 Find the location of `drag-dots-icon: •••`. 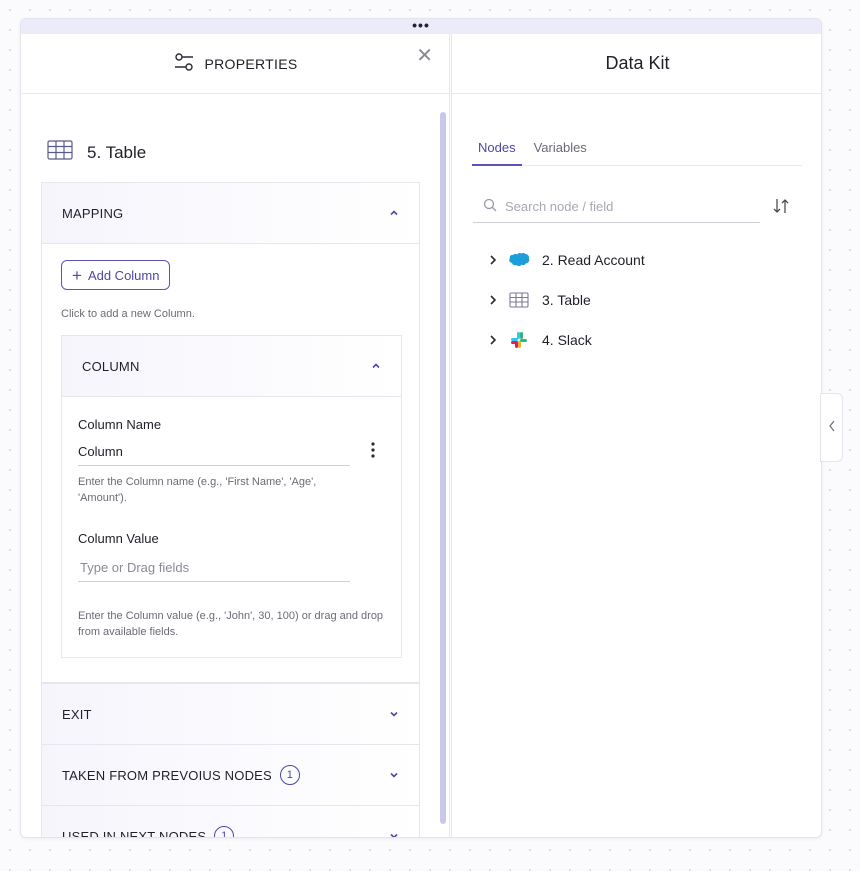

drag-dots-icon: ••• is located at coordinates (421, 25).